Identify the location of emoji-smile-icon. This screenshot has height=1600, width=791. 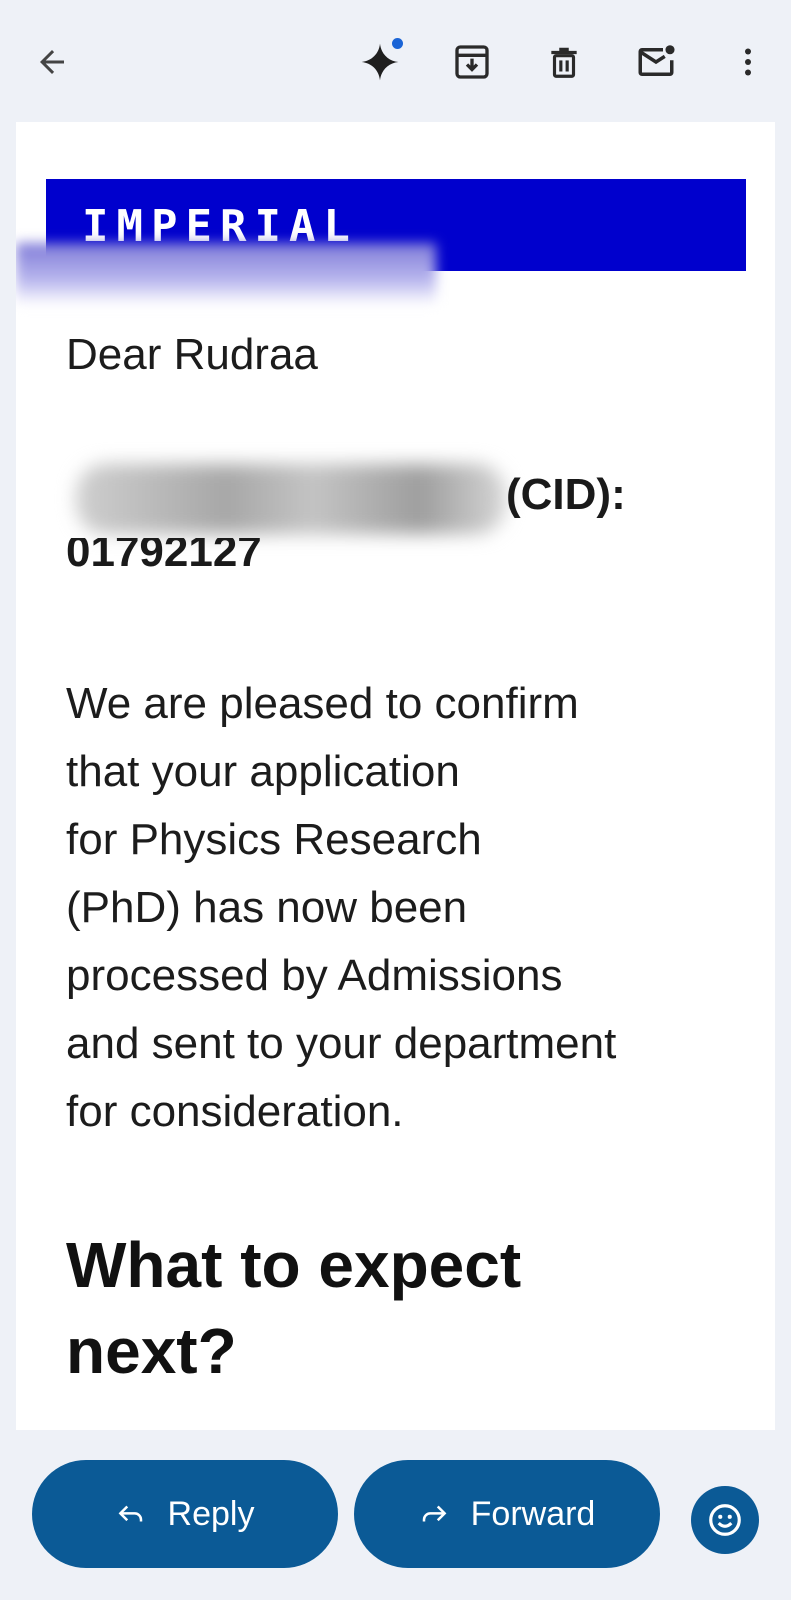
(725, 1520).